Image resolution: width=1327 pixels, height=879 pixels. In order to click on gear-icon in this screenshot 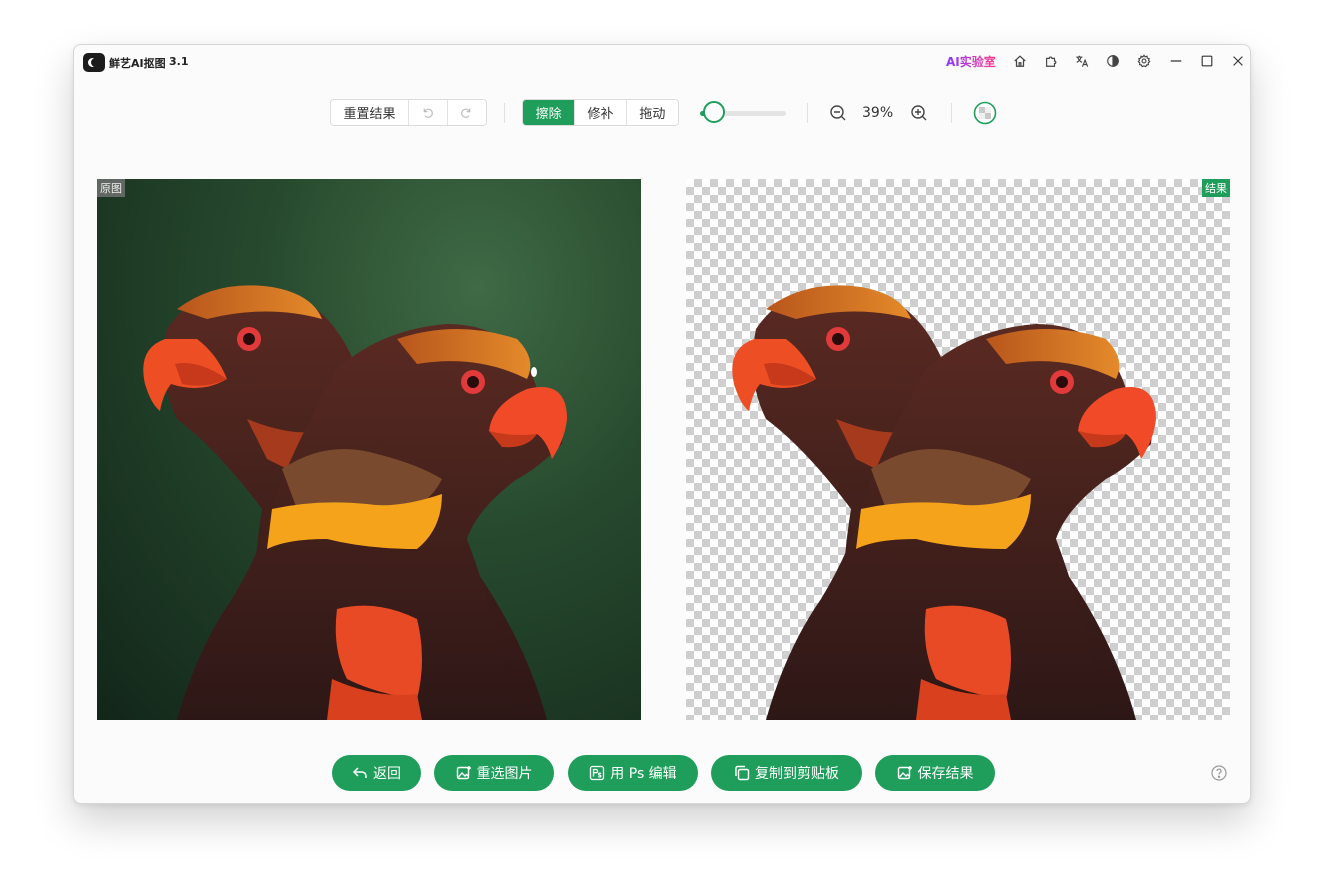, I will do `click(1144, 61)`.